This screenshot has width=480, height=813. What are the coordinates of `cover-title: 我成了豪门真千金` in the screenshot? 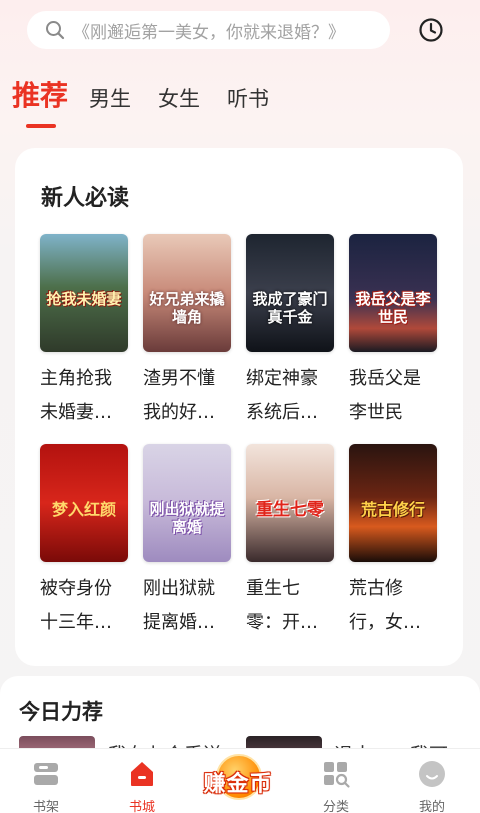 It's located at (290, 308).